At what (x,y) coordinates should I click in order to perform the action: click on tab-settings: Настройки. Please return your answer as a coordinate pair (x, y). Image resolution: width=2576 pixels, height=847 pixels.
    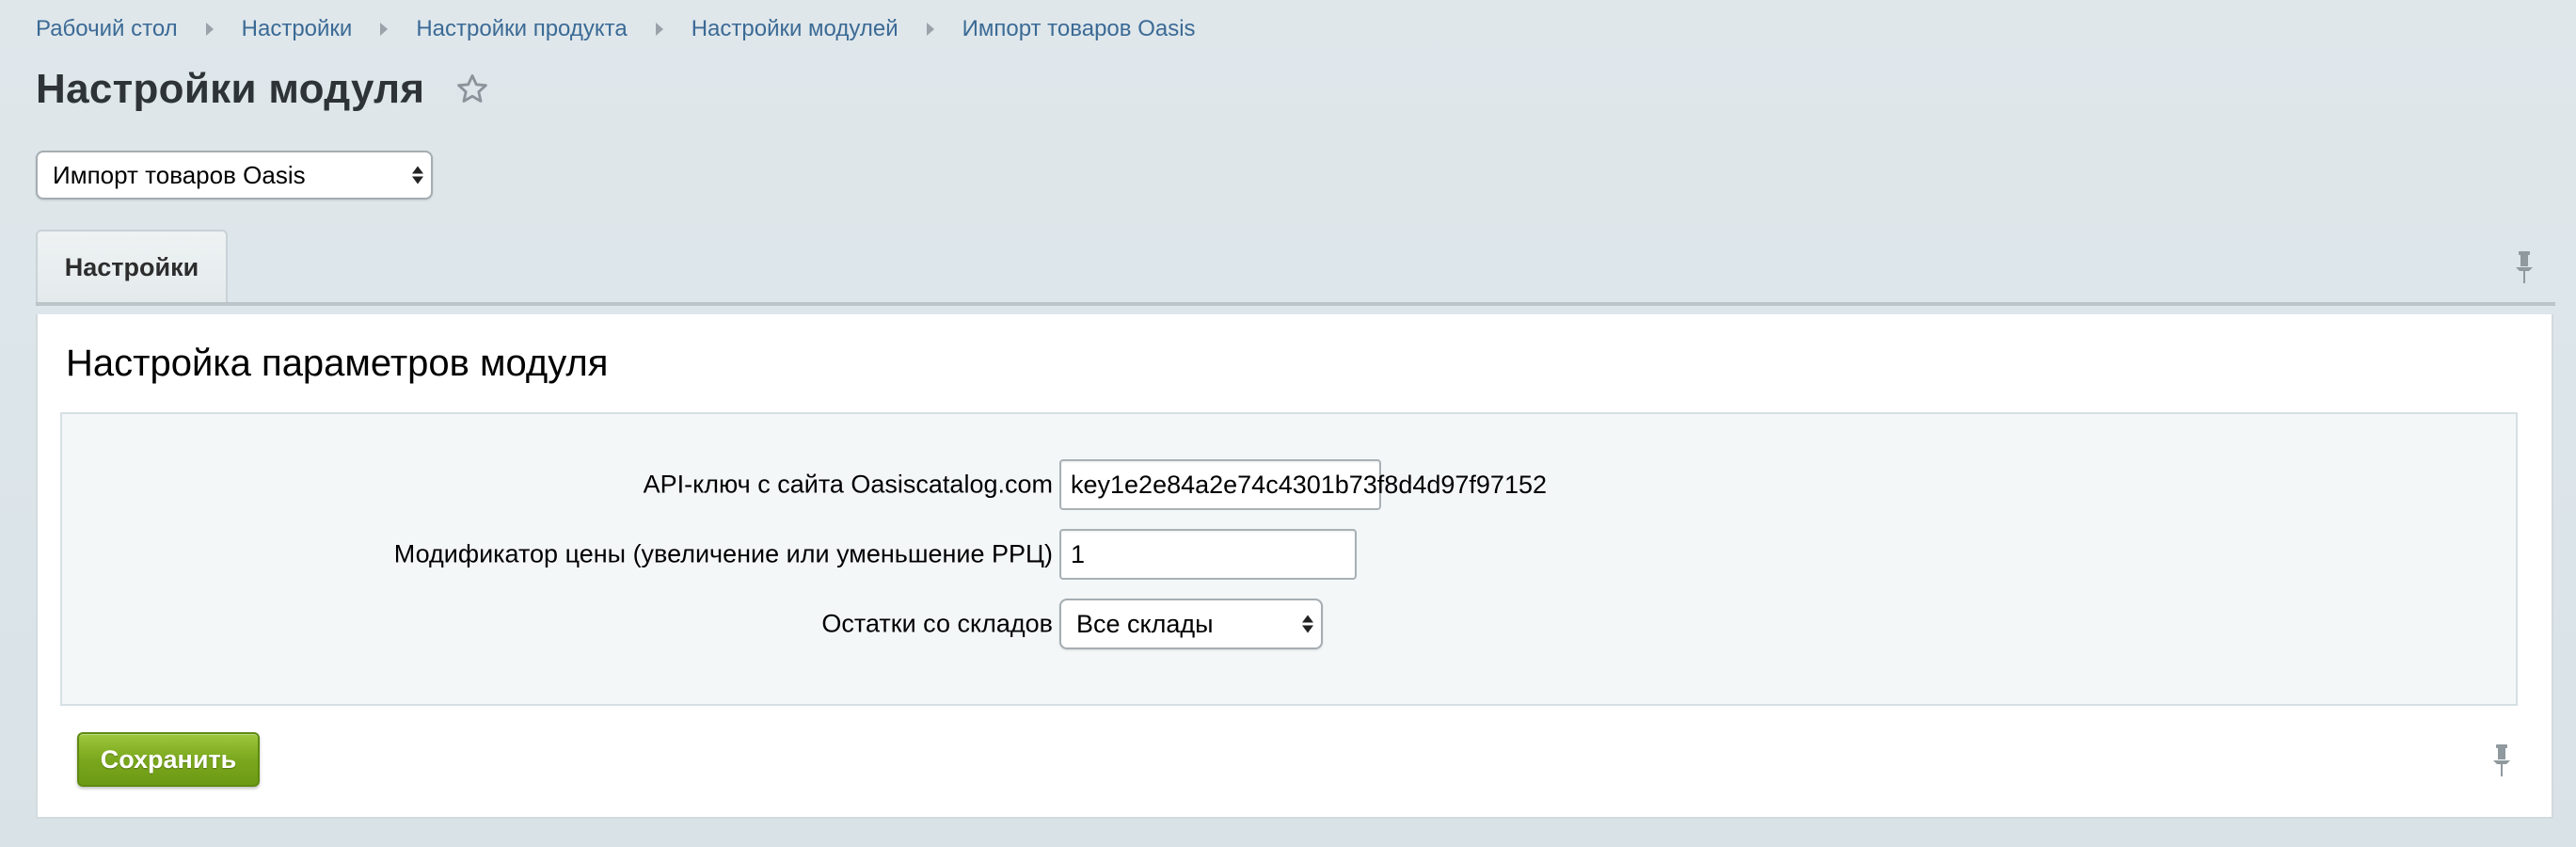
    Looking at the image, I should click on (132, 266).